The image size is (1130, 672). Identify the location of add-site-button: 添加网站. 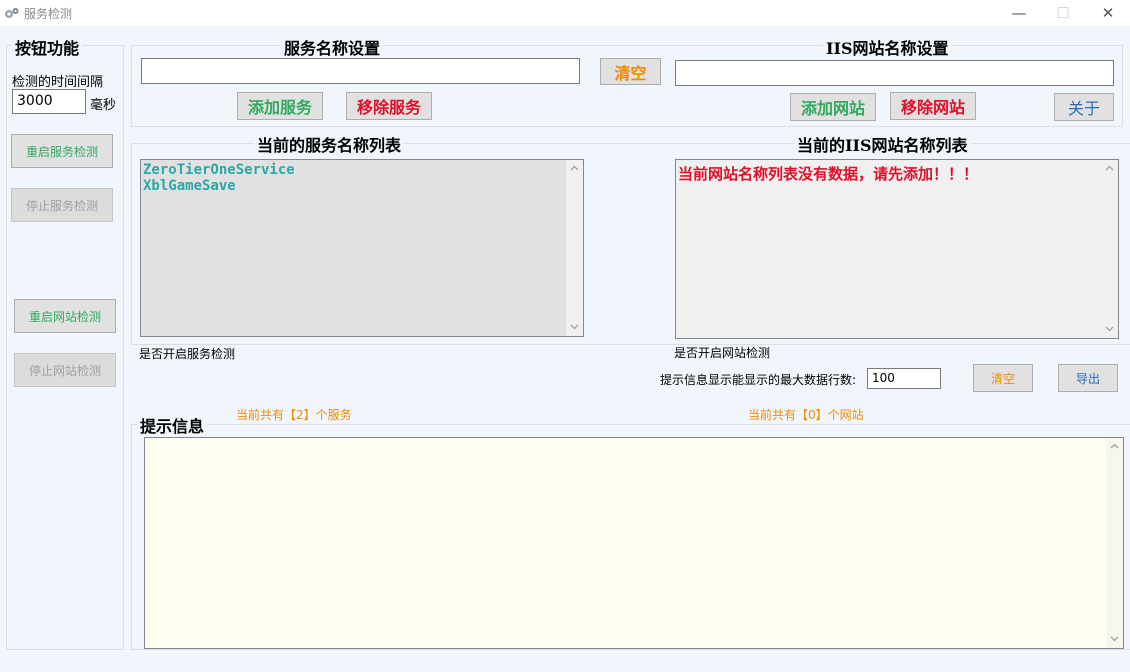
(833, 107).